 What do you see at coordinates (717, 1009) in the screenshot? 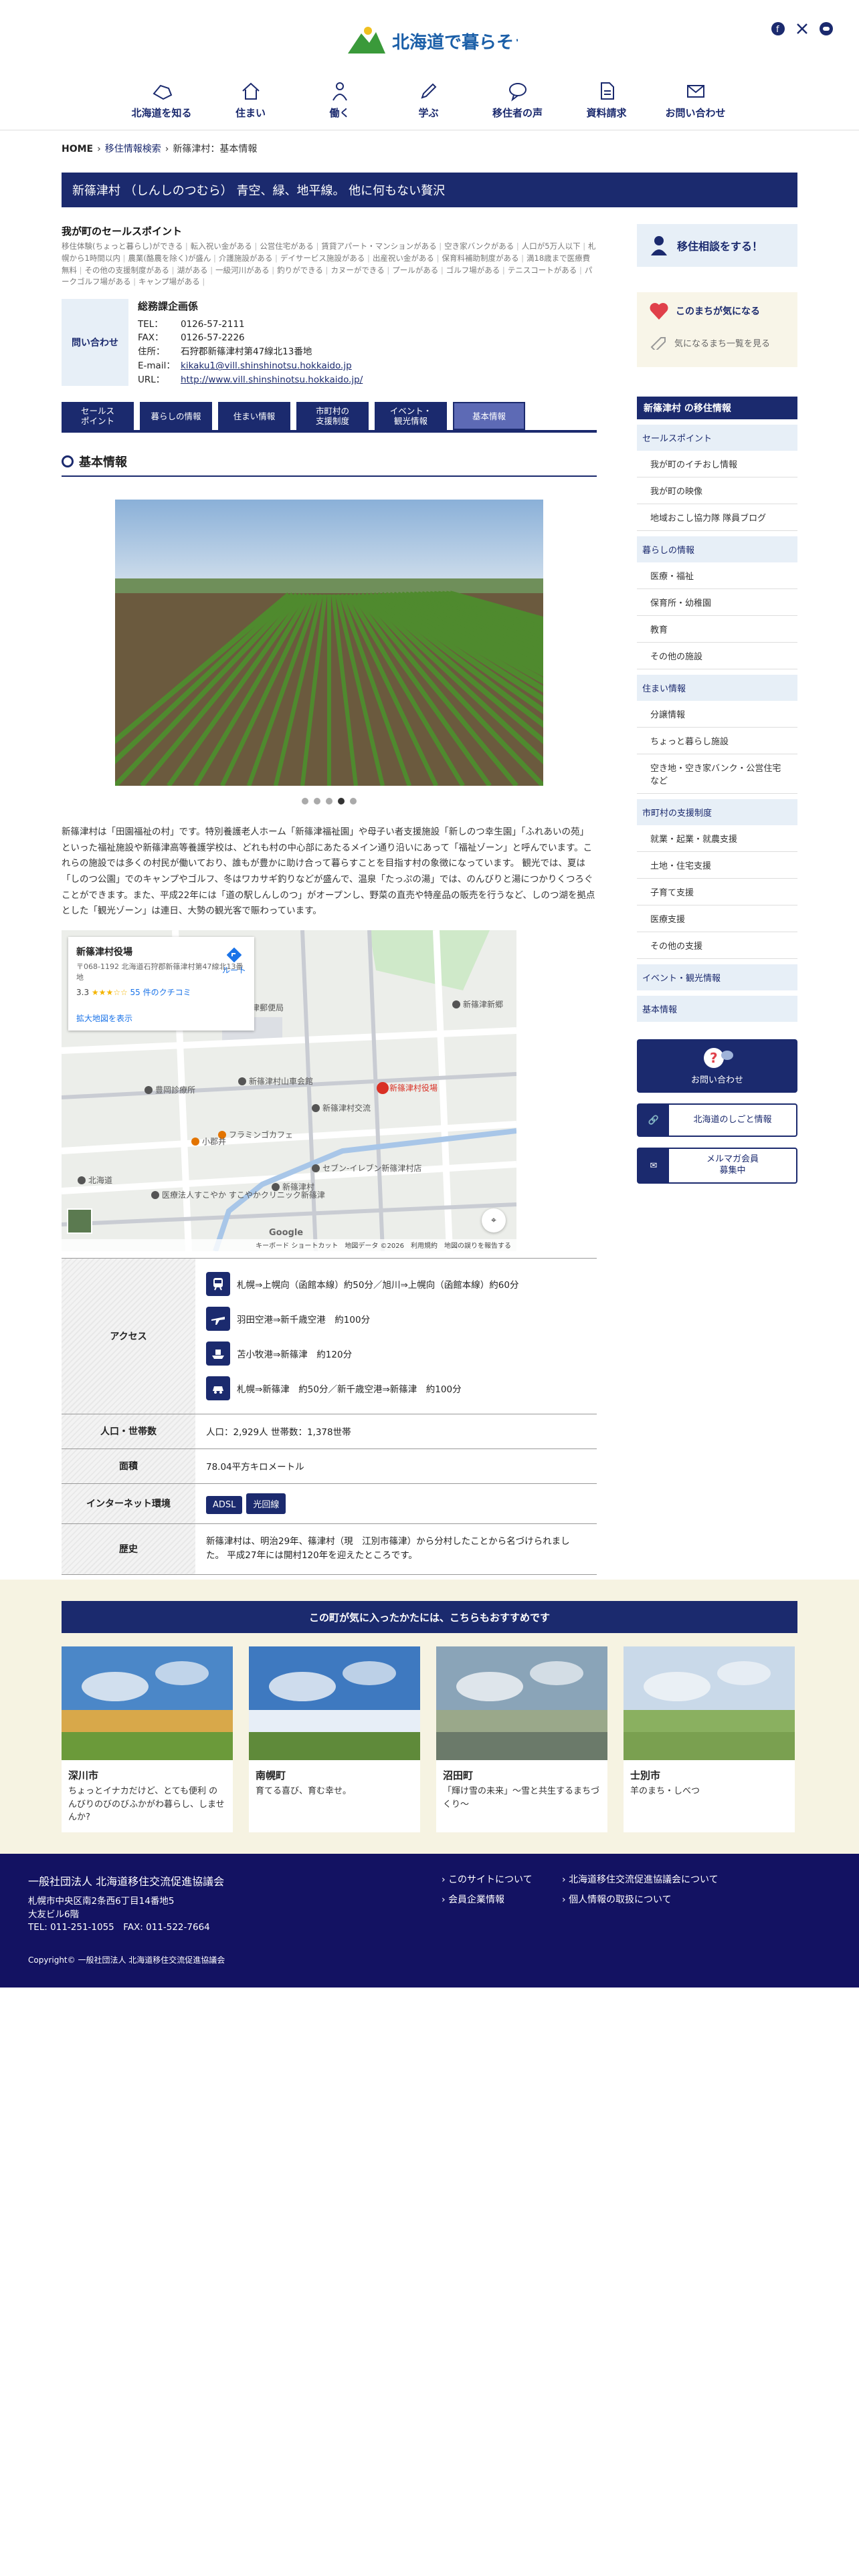
I see `sidebar-category: 基本情報` at bounding box center [717, 1009].